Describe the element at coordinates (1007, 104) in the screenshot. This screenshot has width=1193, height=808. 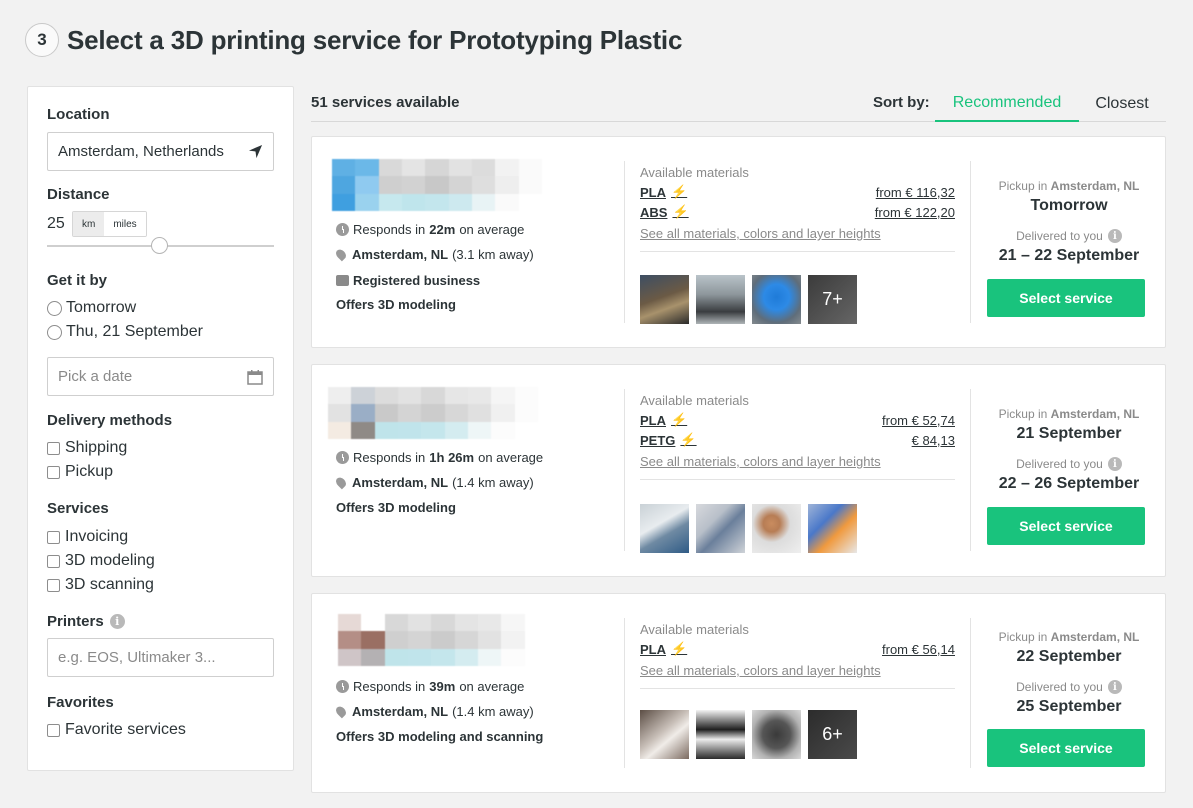
I see `sort-tab-recommended: Recommended` at that location.